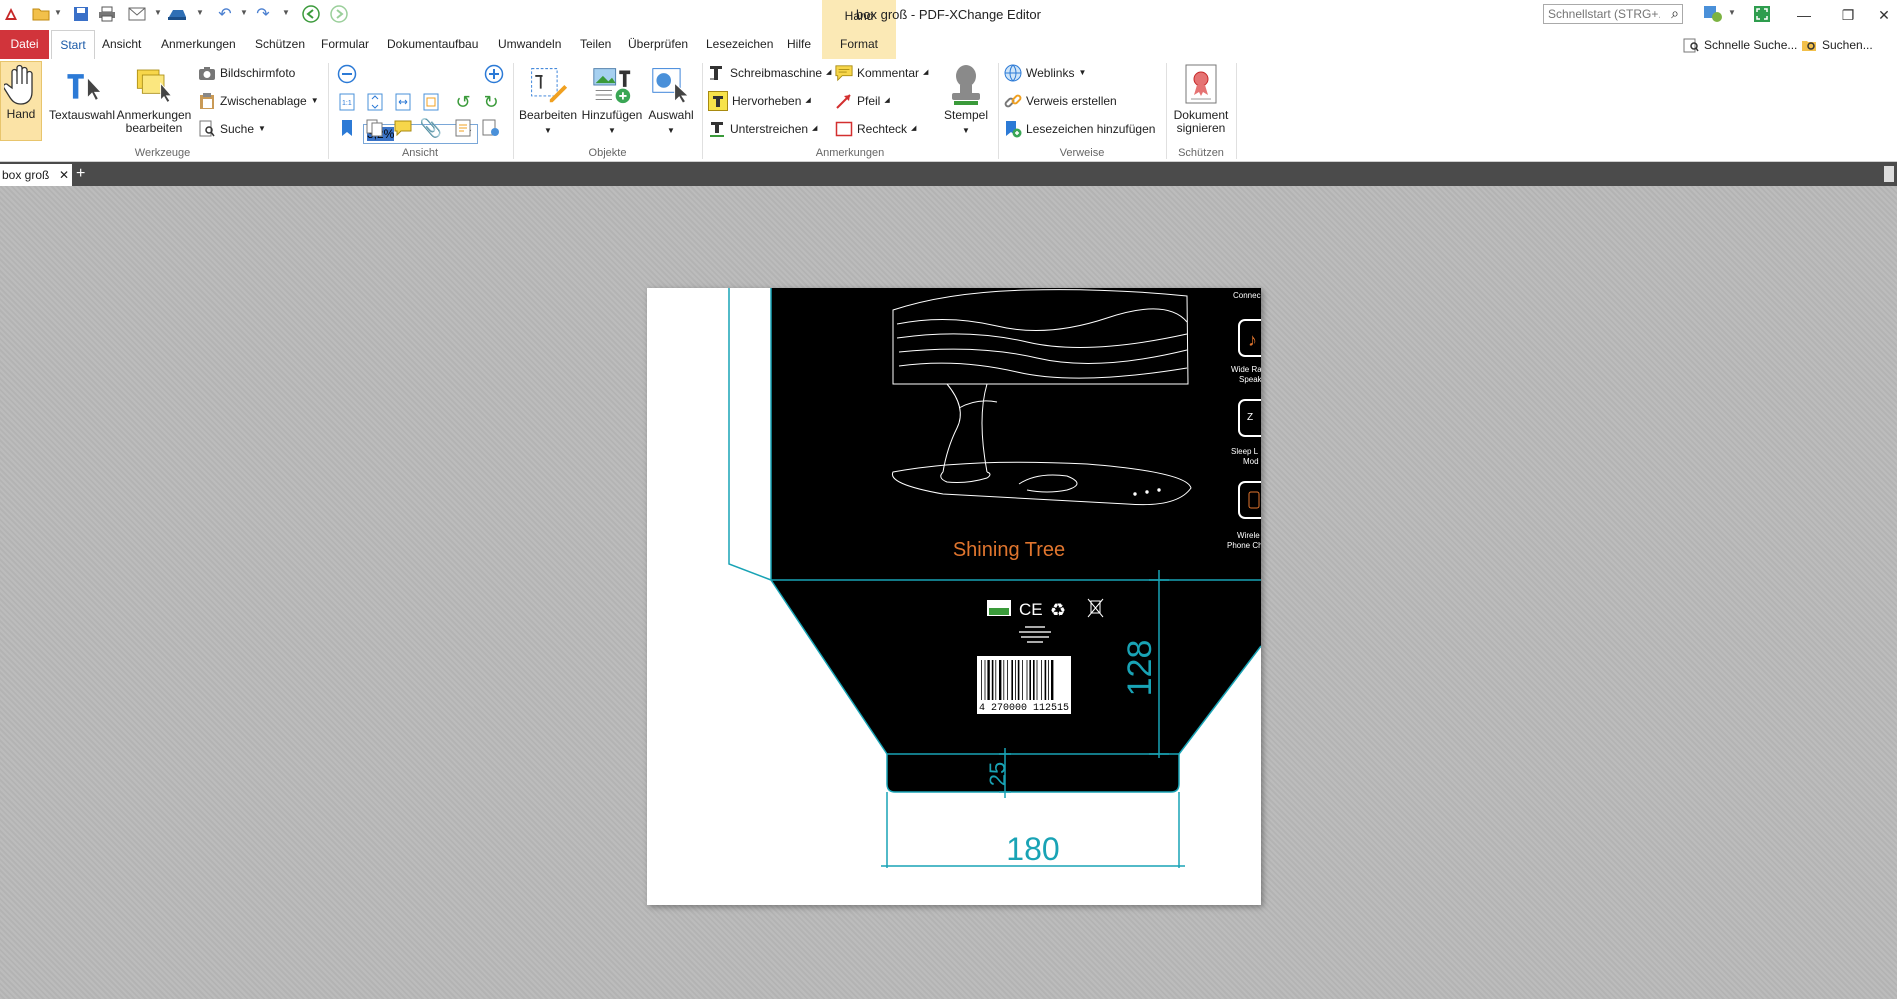 This screenshot has height=999, width=1897. Describe the element at coordinates (21, 101) in the screenshot. I see `hand-tool-button: Hand` at that location.